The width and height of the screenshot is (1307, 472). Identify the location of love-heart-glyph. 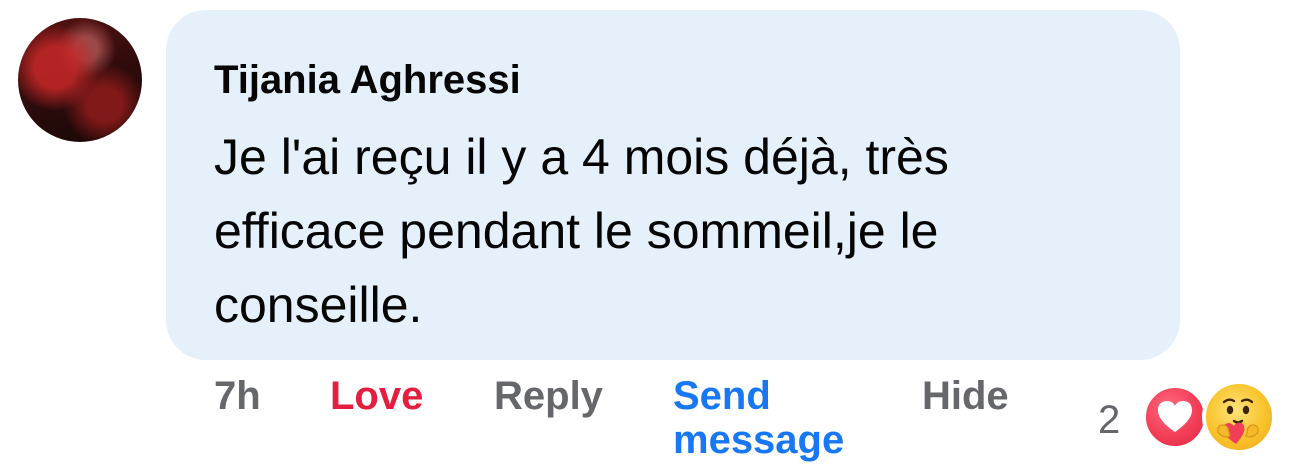
(1175, 416).